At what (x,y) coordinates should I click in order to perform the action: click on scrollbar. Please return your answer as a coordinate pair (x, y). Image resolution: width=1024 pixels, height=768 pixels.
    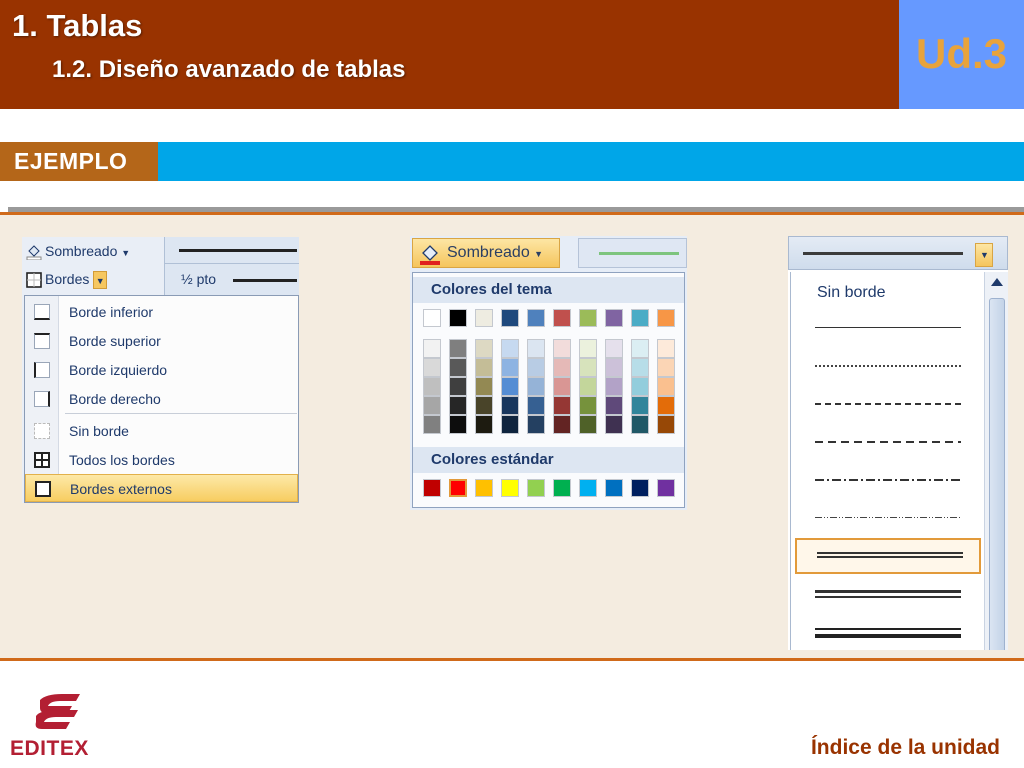
    Looking at the image, I should click on (996, 461).